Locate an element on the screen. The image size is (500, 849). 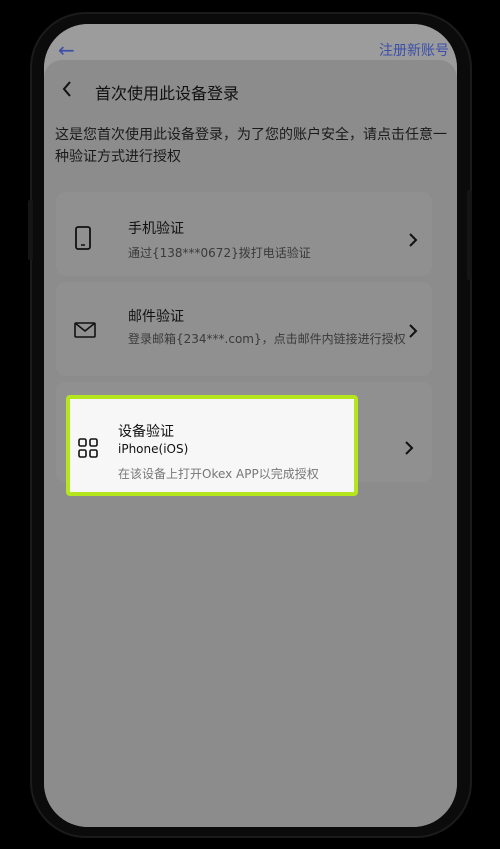
phone-power-button is located at coordinates (469, 235).